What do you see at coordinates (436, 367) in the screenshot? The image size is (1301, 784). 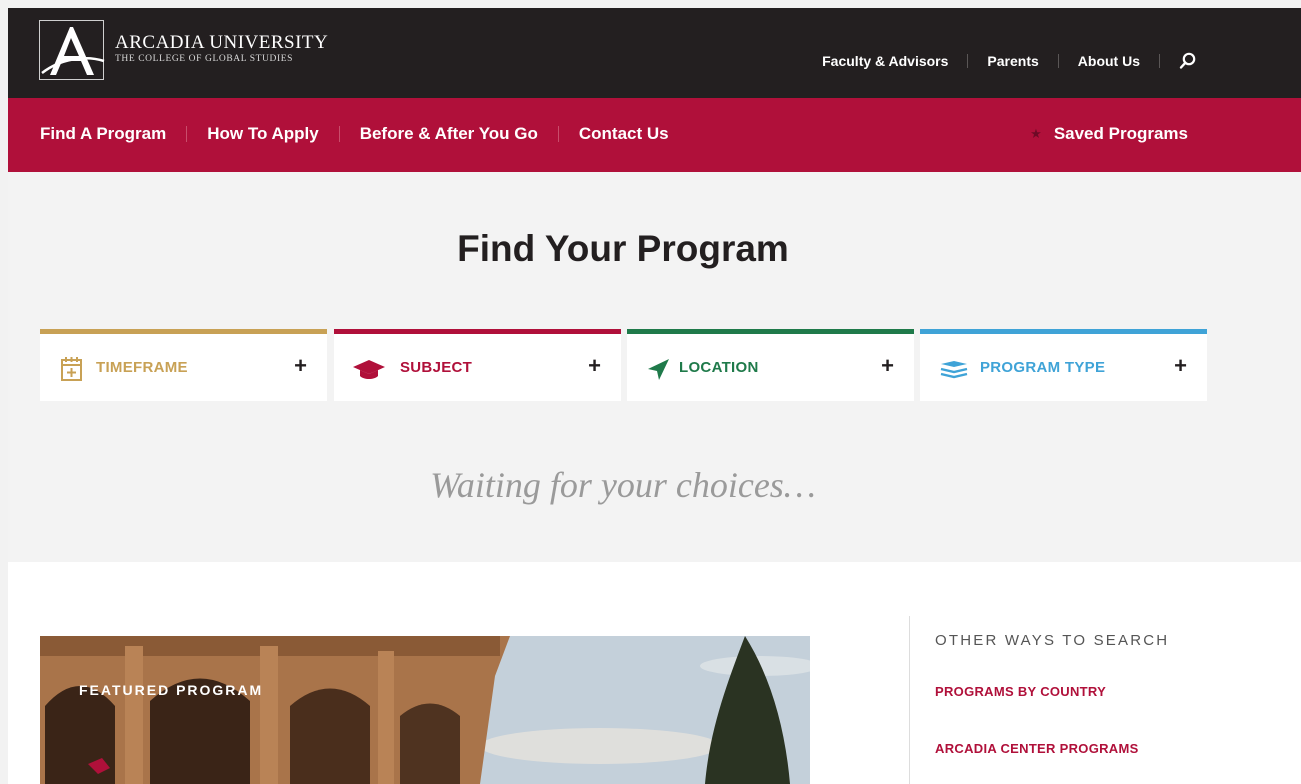 I see `filter-subject-label: SUBJECT` at bounding box center [436, 367].